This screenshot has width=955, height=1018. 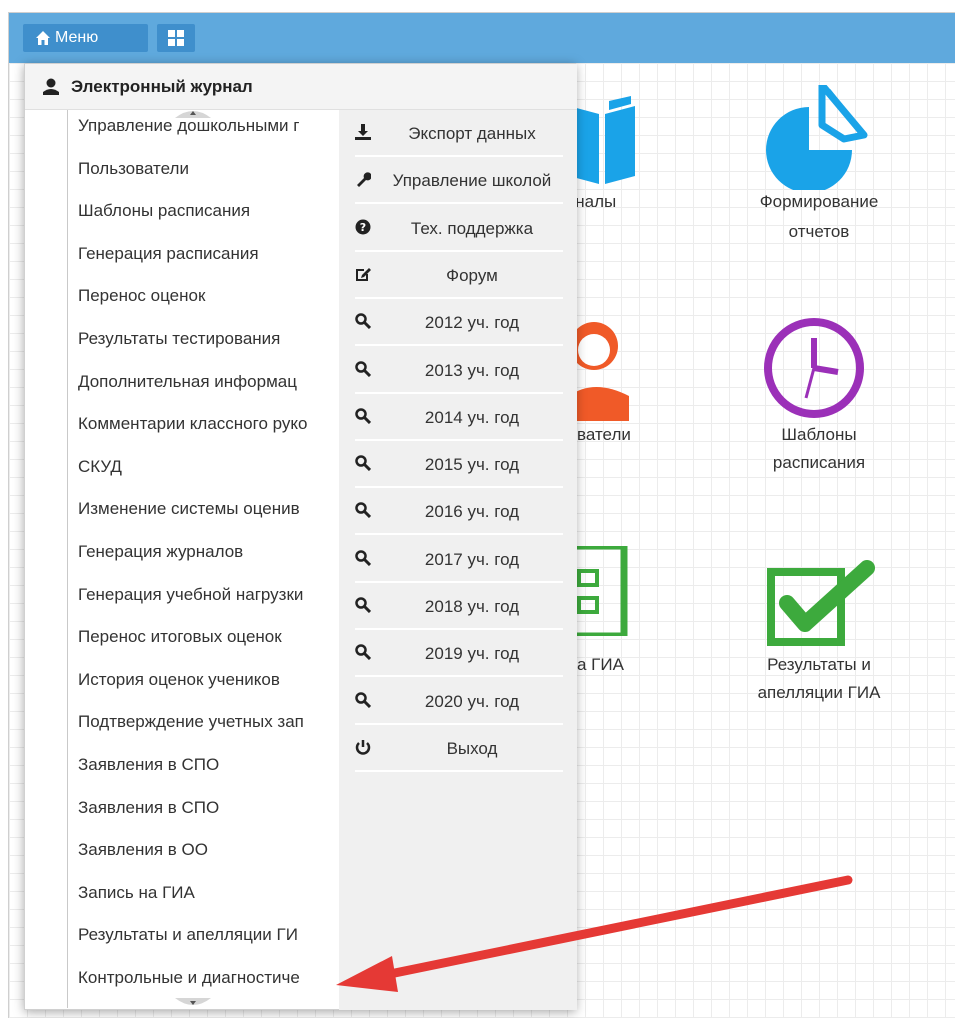 What do you see at coordinates (472, 323) in the screenshot?
I see `system-menu-item-label: 2012 уч. год` at bounding box center [472, 323].